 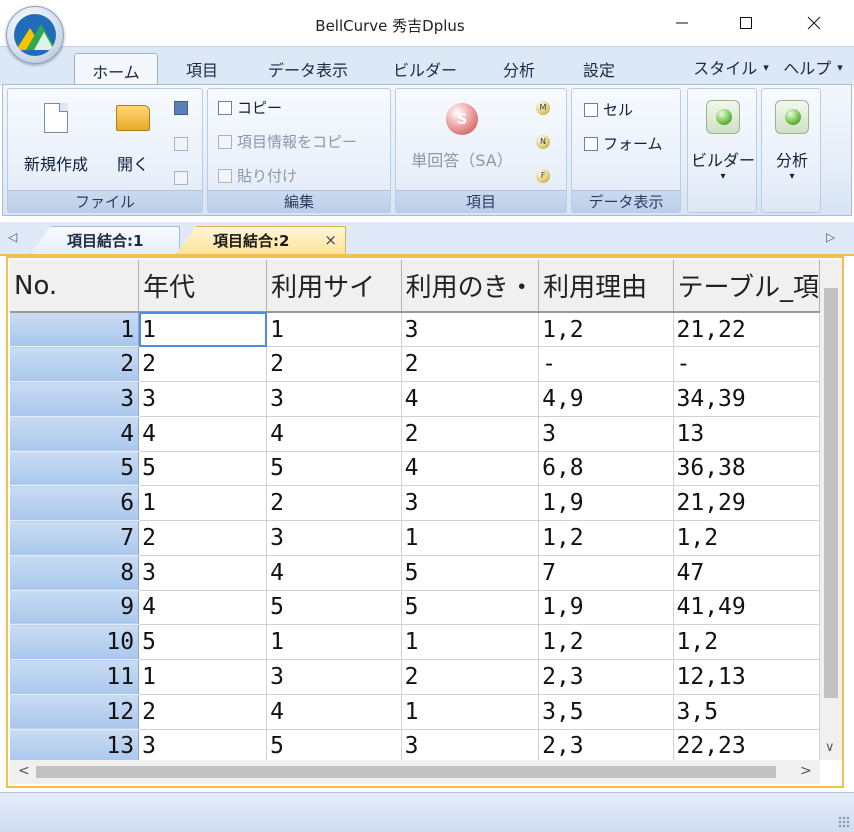 What do you see at coordinates (792, 139) in the screenshot?
I see `analysis-button: 分析 ▾` at bounding box center [792, 139].